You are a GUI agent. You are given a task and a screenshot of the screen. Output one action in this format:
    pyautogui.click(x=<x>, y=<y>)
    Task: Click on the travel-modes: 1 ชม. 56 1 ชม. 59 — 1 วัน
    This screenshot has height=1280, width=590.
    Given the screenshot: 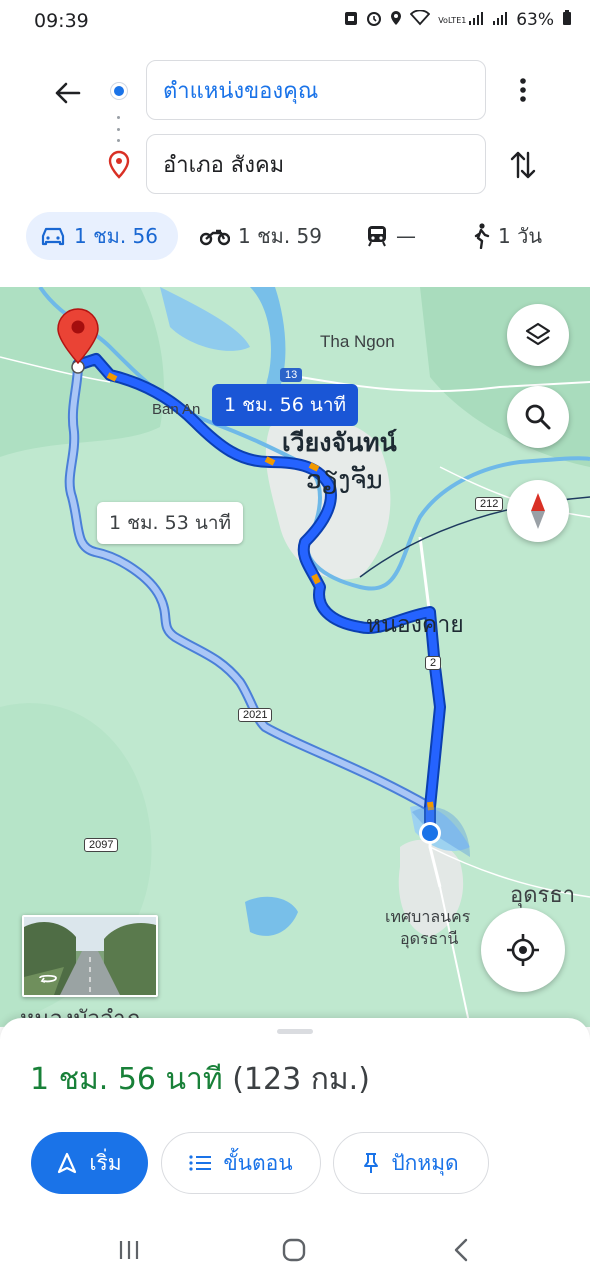 What is the action you would take?
    pyautogui.click(x=295, y=238)
    